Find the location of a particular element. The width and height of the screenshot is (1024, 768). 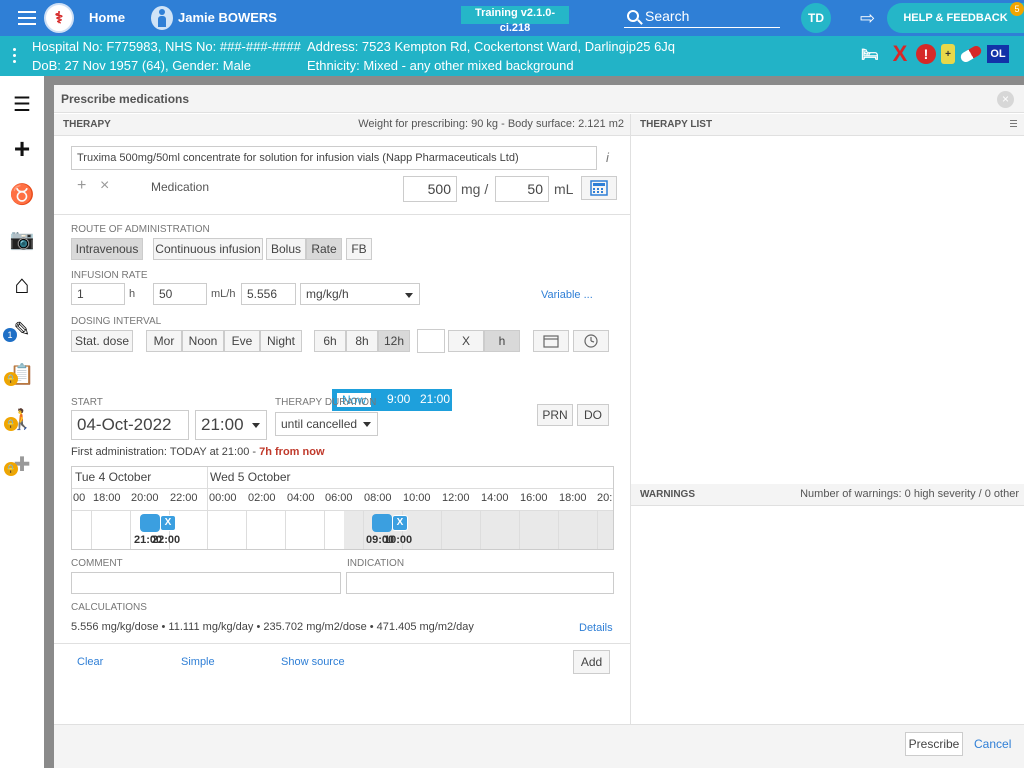

route-fb-button: FB is located at coordinates (359, 249).